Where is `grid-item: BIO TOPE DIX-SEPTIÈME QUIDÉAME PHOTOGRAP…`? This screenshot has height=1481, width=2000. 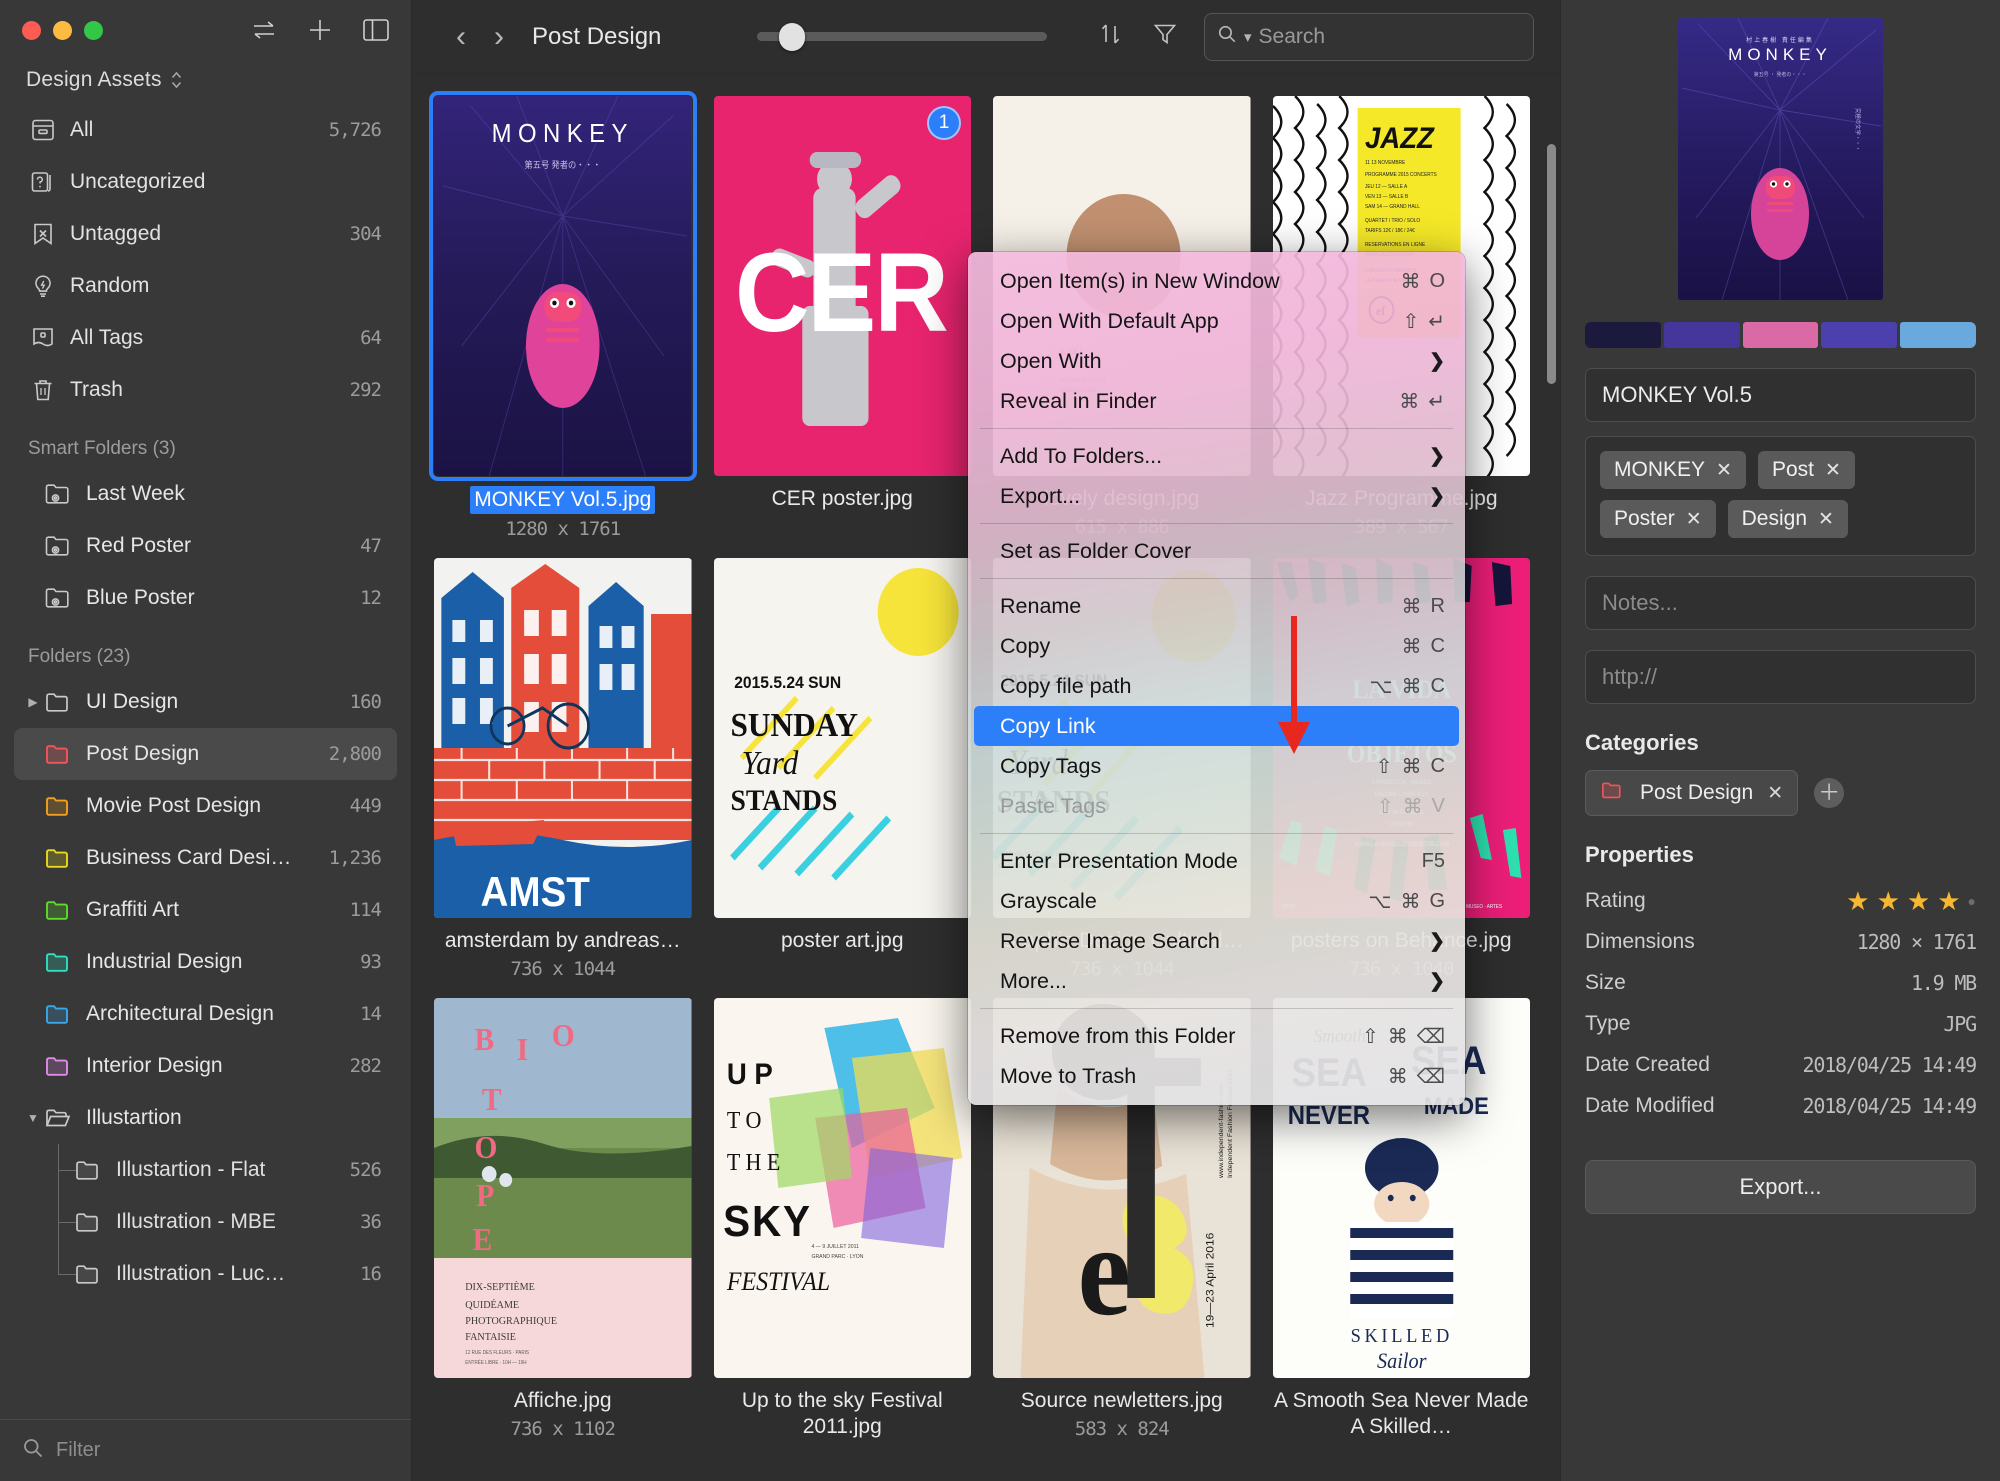
grid-item: BIO TOPE DIX-SEPTIÈME QUIDÉAME PHOTOGRAP… is located at coordinates (563, 1221).